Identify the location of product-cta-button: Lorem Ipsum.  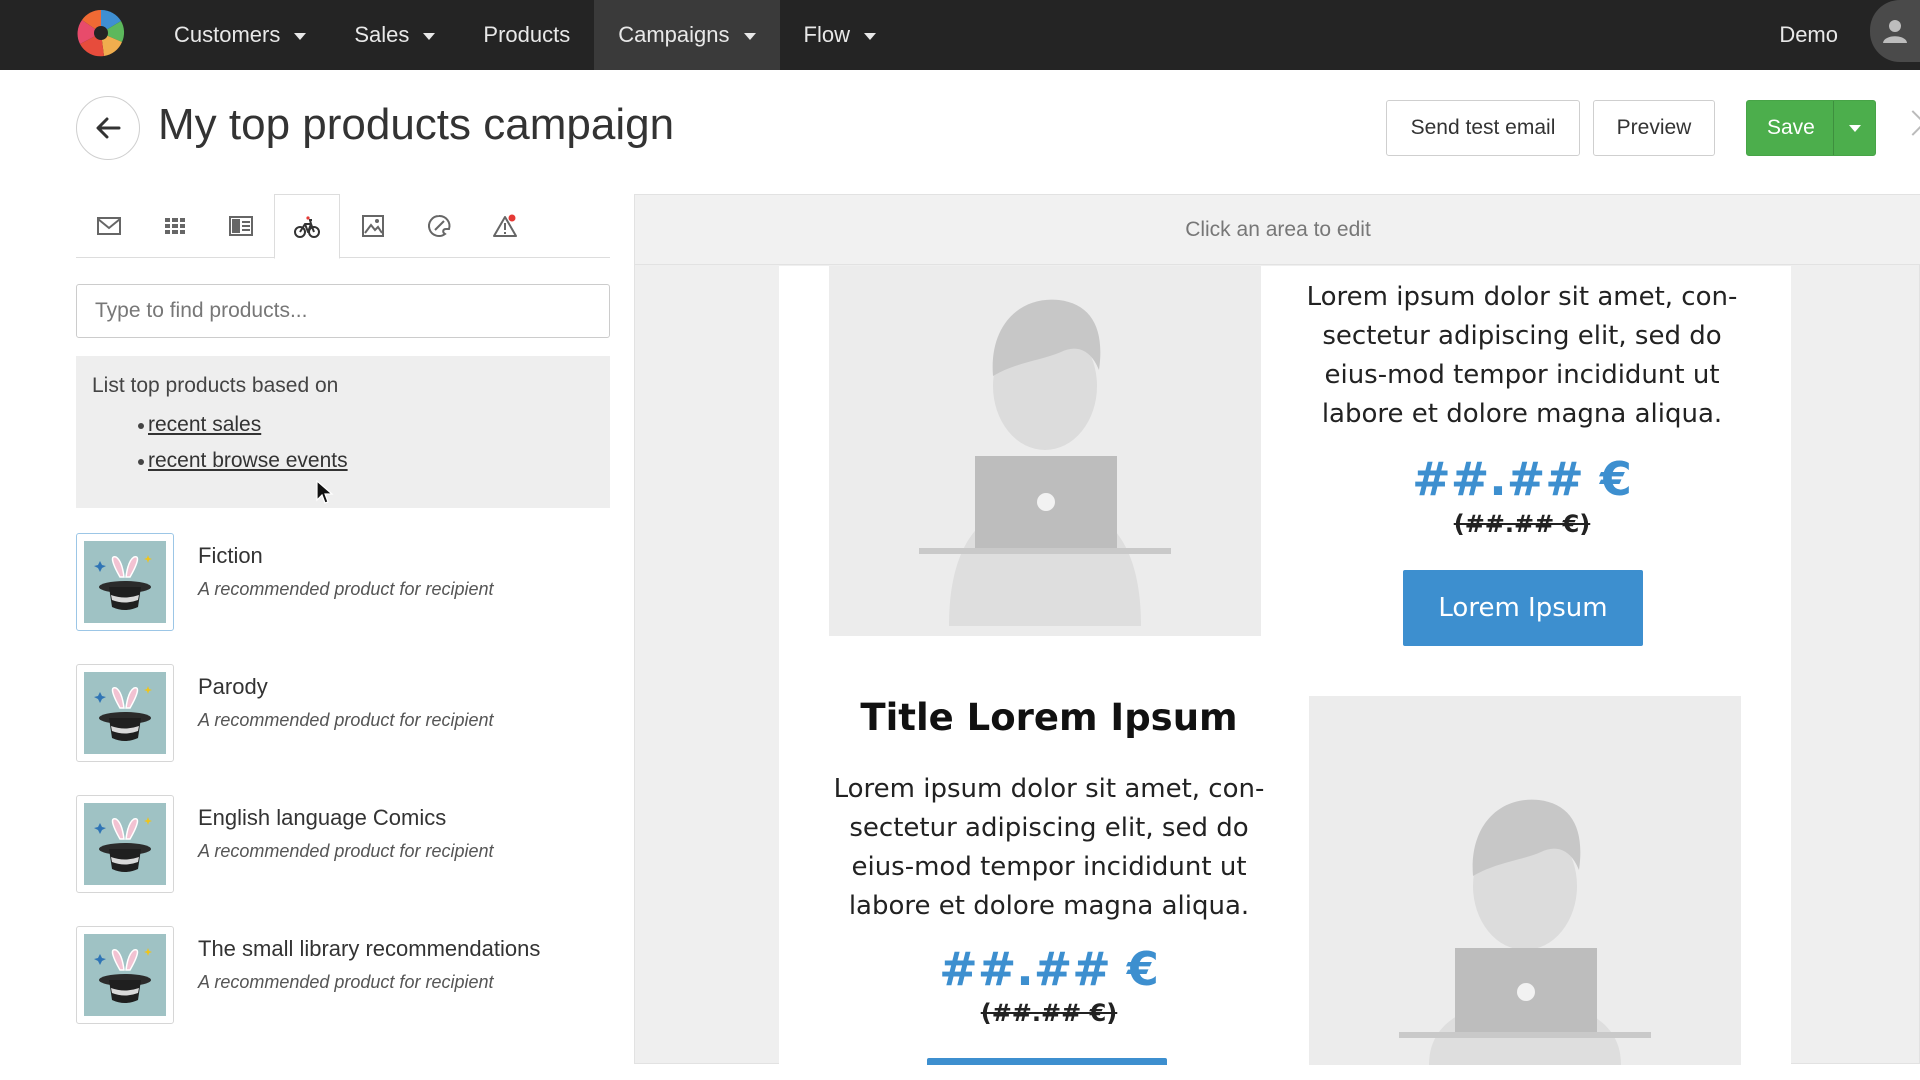
(1523, 608).